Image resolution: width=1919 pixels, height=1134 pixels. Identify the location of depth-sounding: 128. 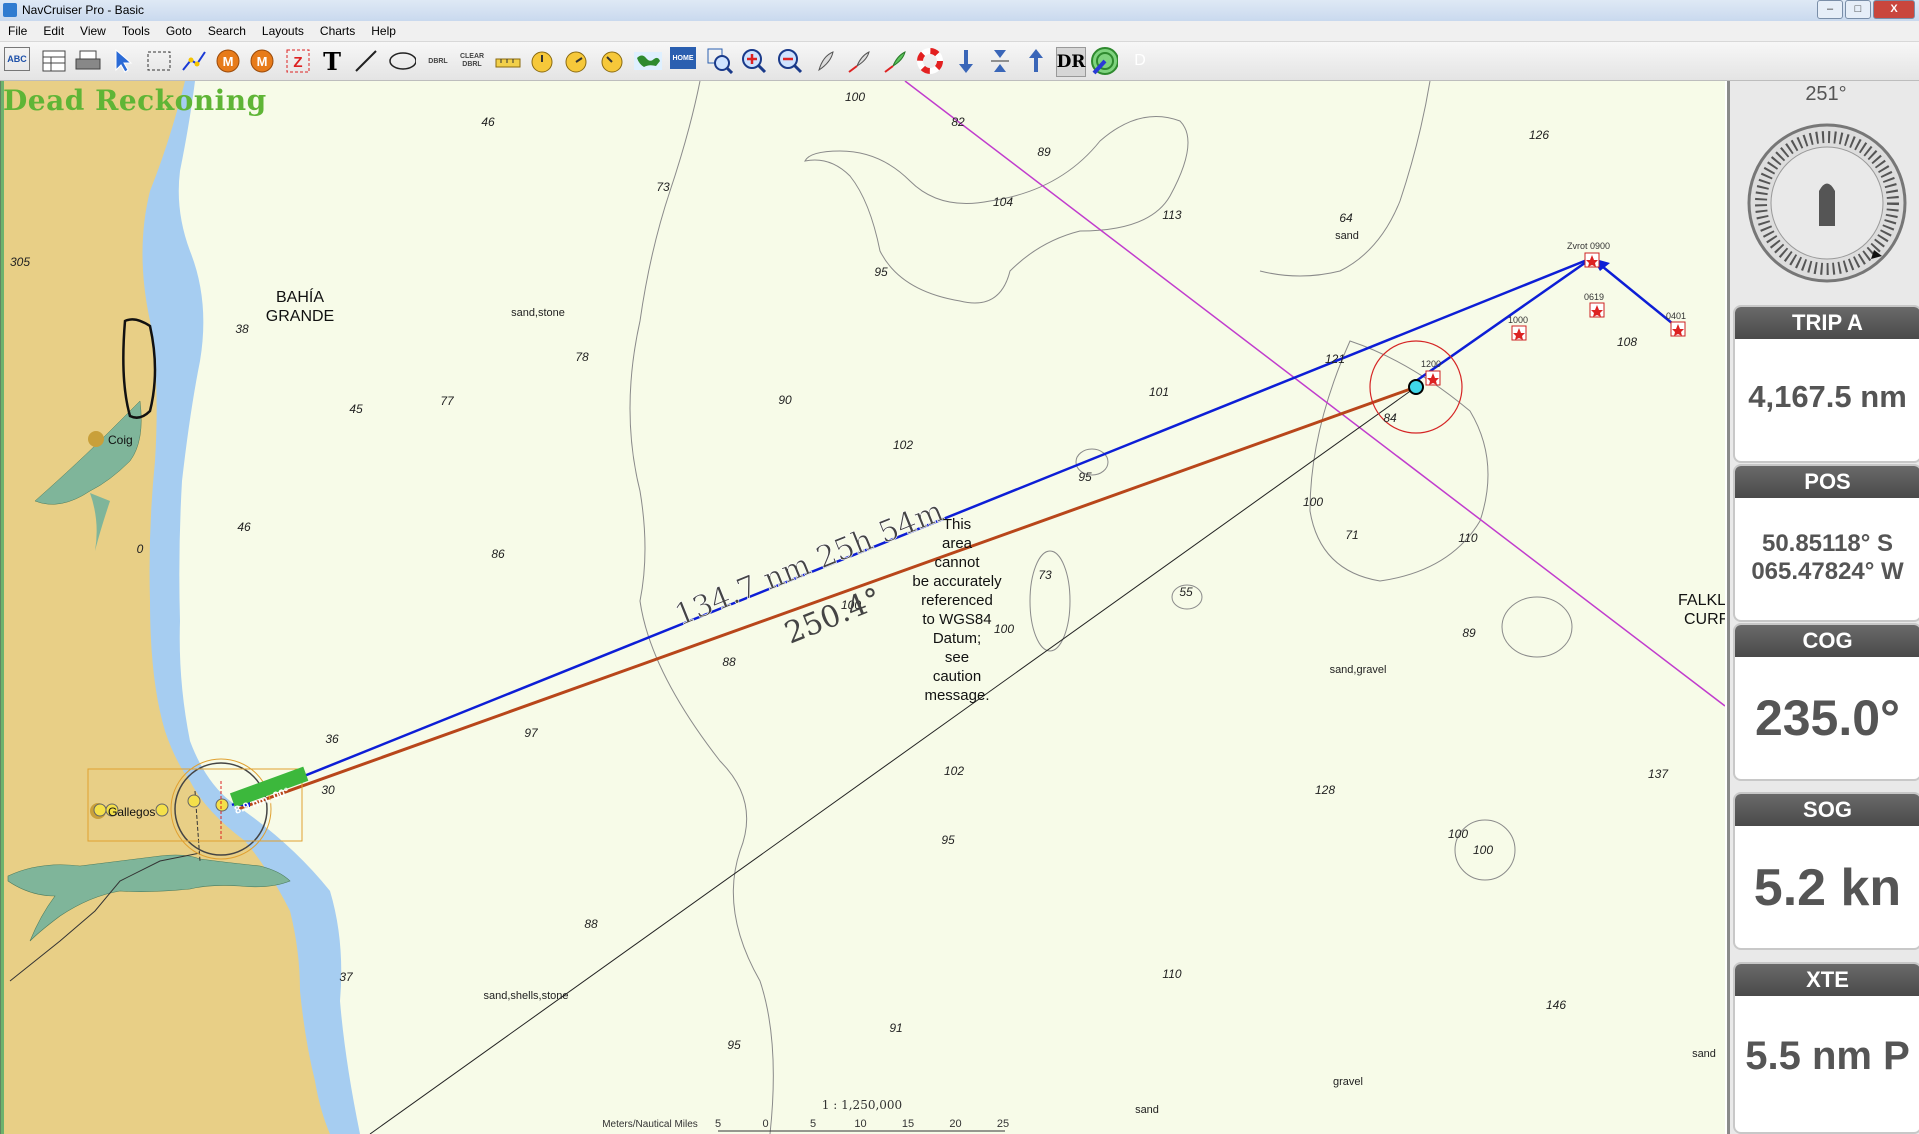
(1325, 790).